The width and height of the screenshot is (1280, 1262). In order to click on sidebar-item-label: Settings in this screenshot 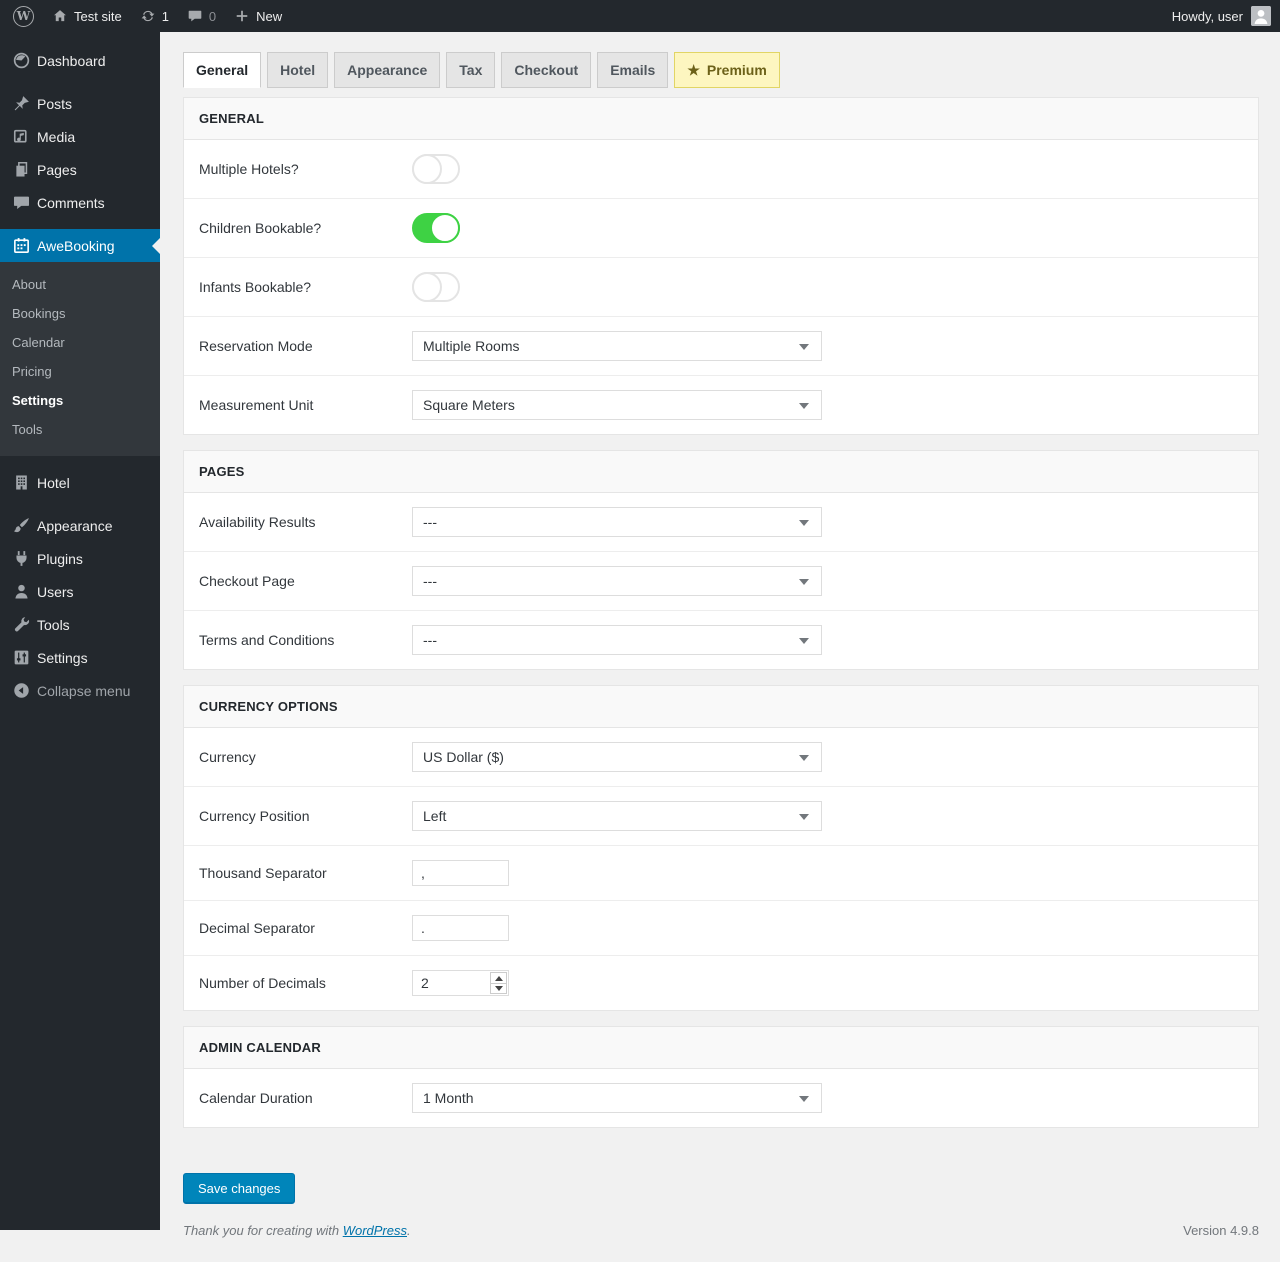, I will do `click(62, 658)`.